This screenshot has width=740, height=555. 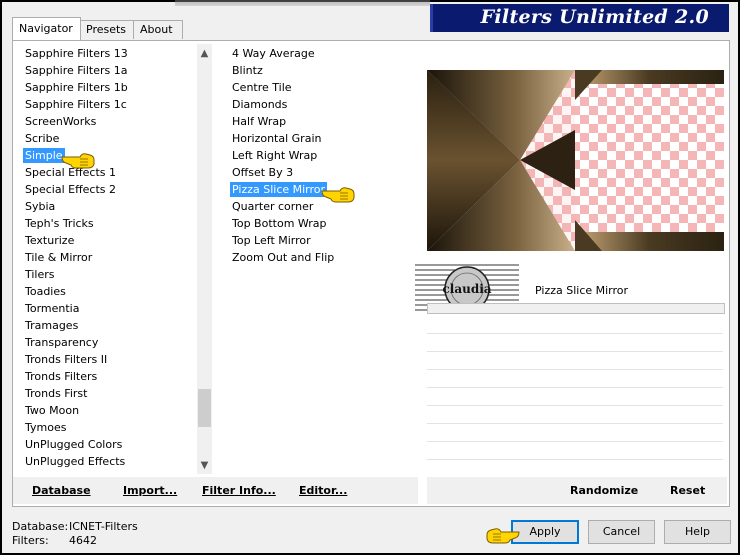 I want to click on filter-item: Offset By 3, so click(x=320, y=172).